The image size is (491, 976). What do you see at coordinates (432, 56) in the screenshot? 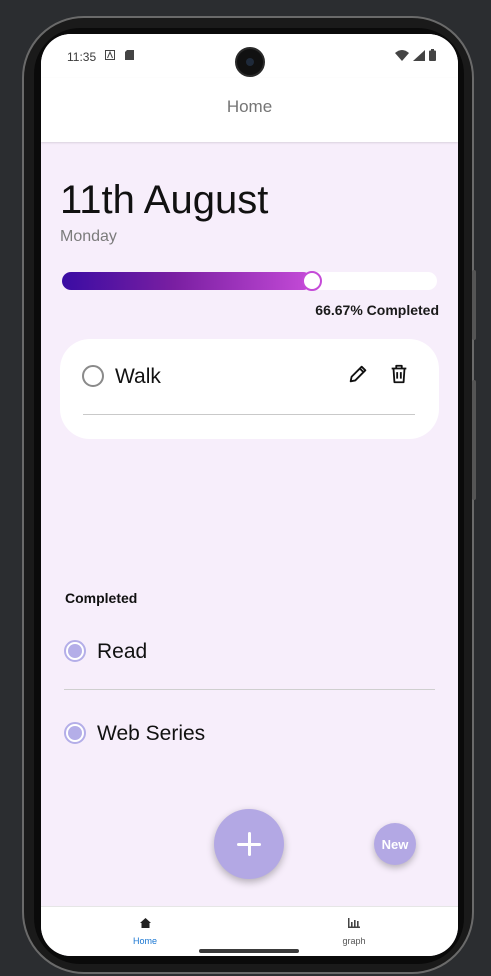
I see `battery-icon` at bounding box center [432, 56].